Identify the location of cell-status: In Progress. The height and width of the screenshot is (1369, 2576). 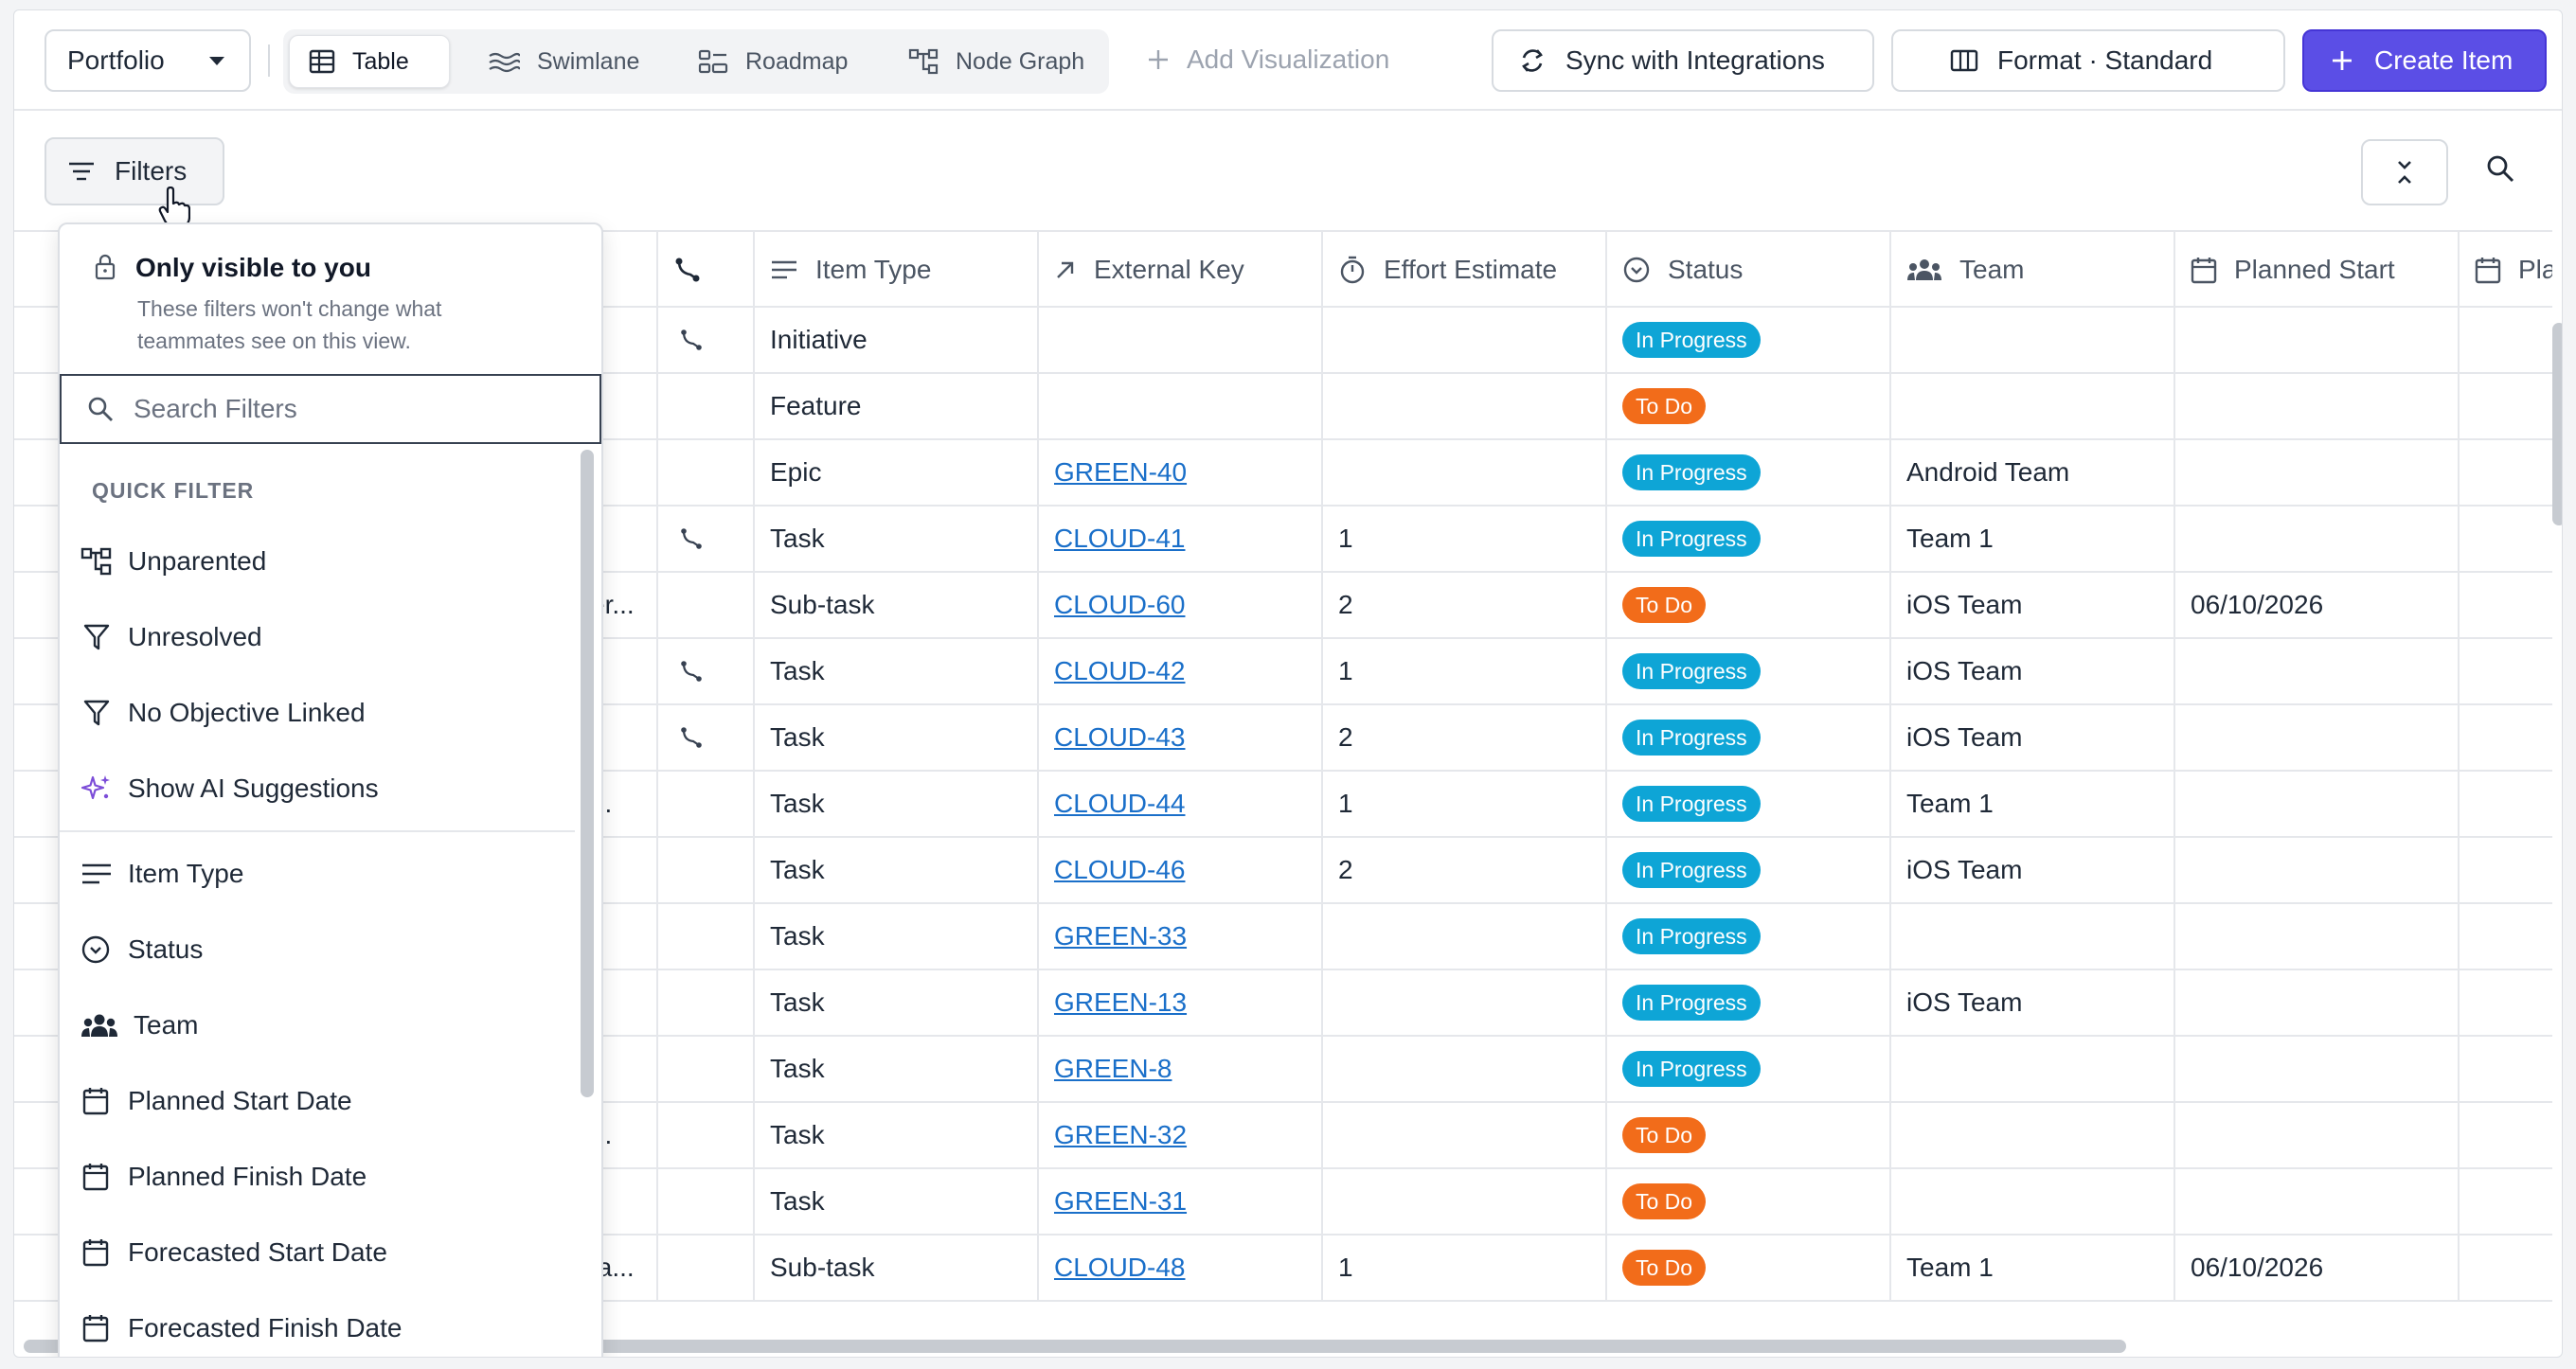
(1747, 804).